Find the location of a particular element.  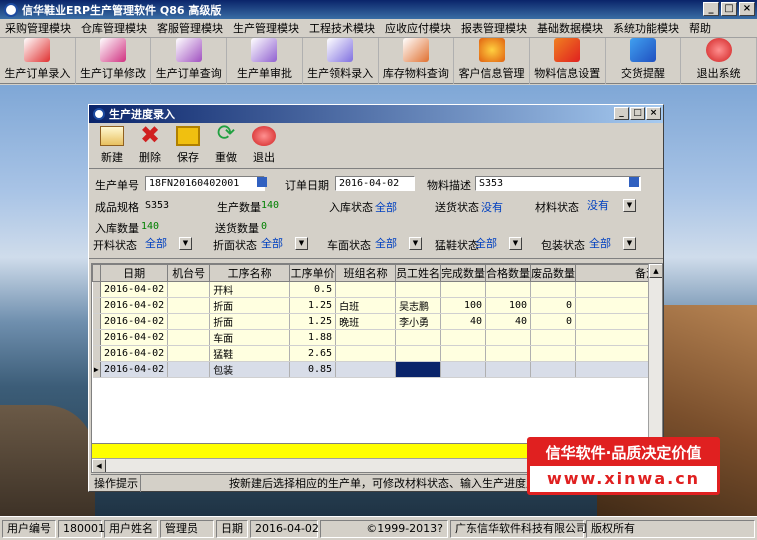

instock-qty-value: 140 is located at coordinates (150, 226).